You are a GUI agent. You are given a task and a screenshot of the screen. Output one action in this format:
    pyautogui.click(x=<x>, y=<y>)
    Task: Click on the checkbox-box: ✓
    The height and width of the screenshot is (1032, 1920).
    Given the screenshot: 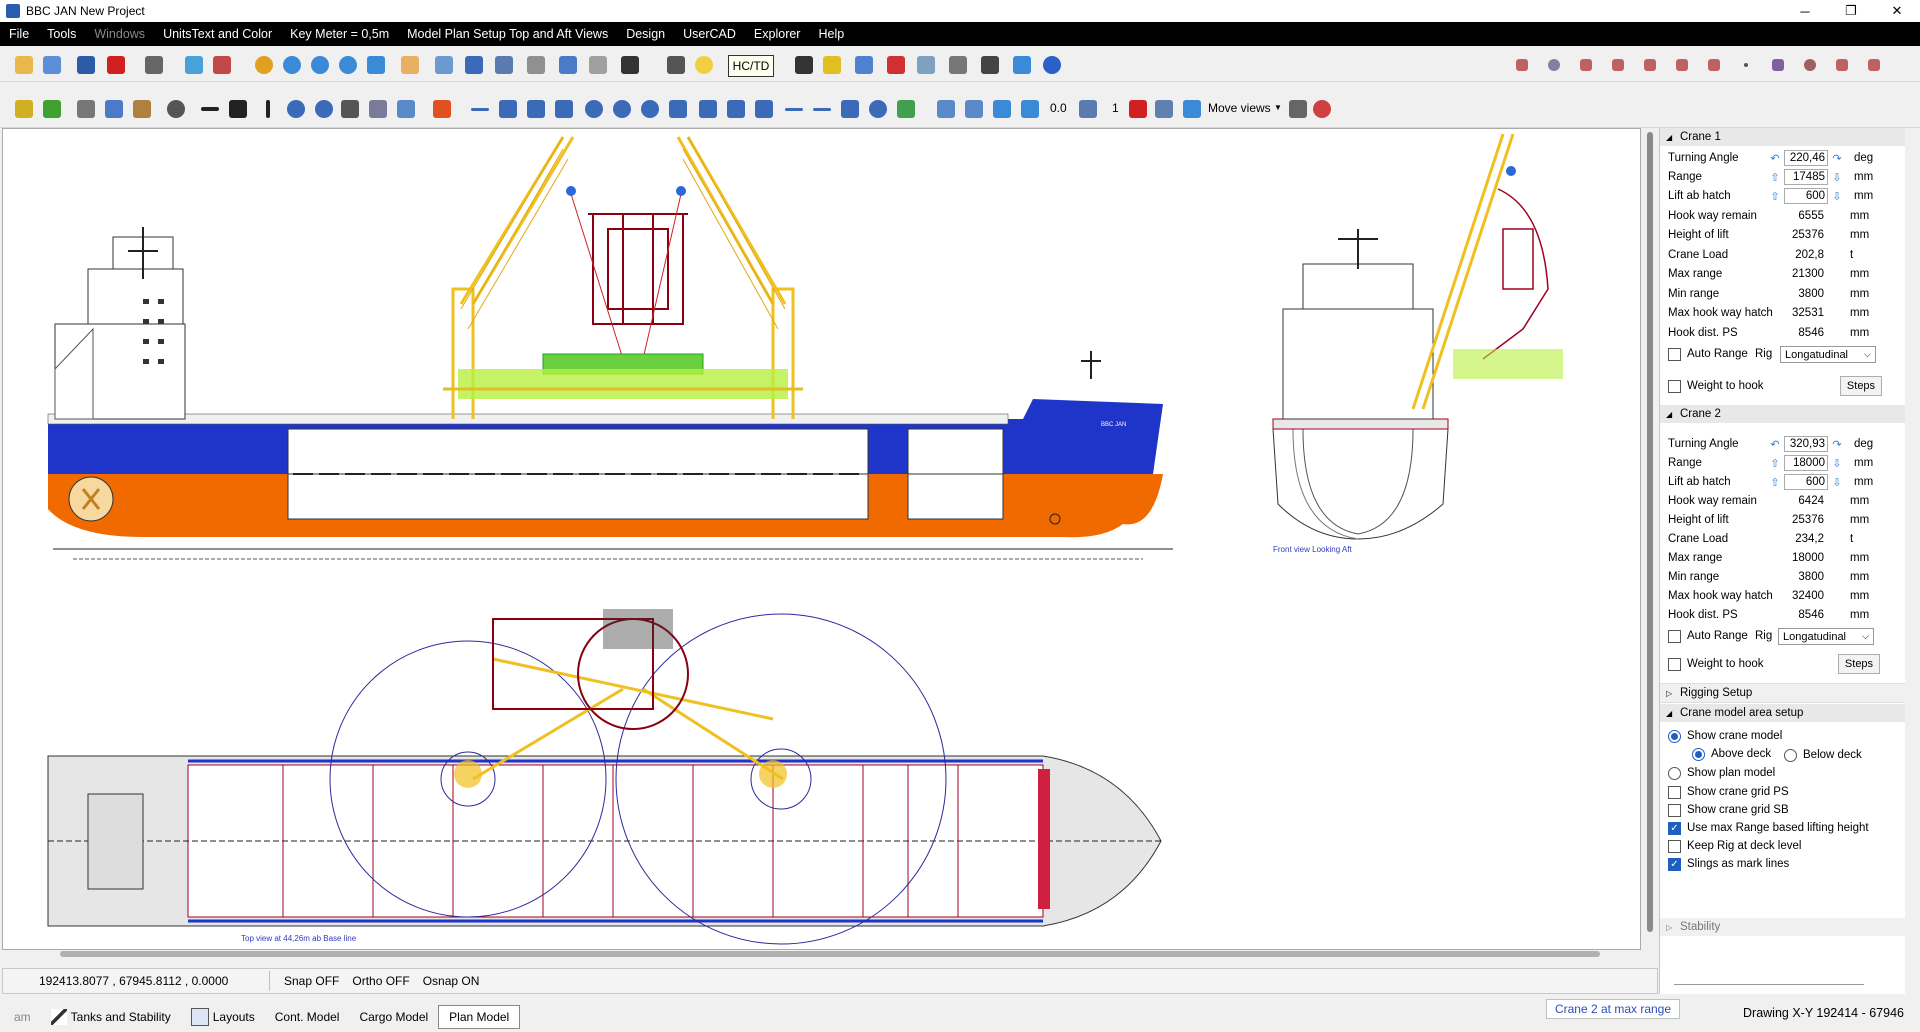 What is the action you would take?
    pyautogui.click(x=1674, y=828)
    